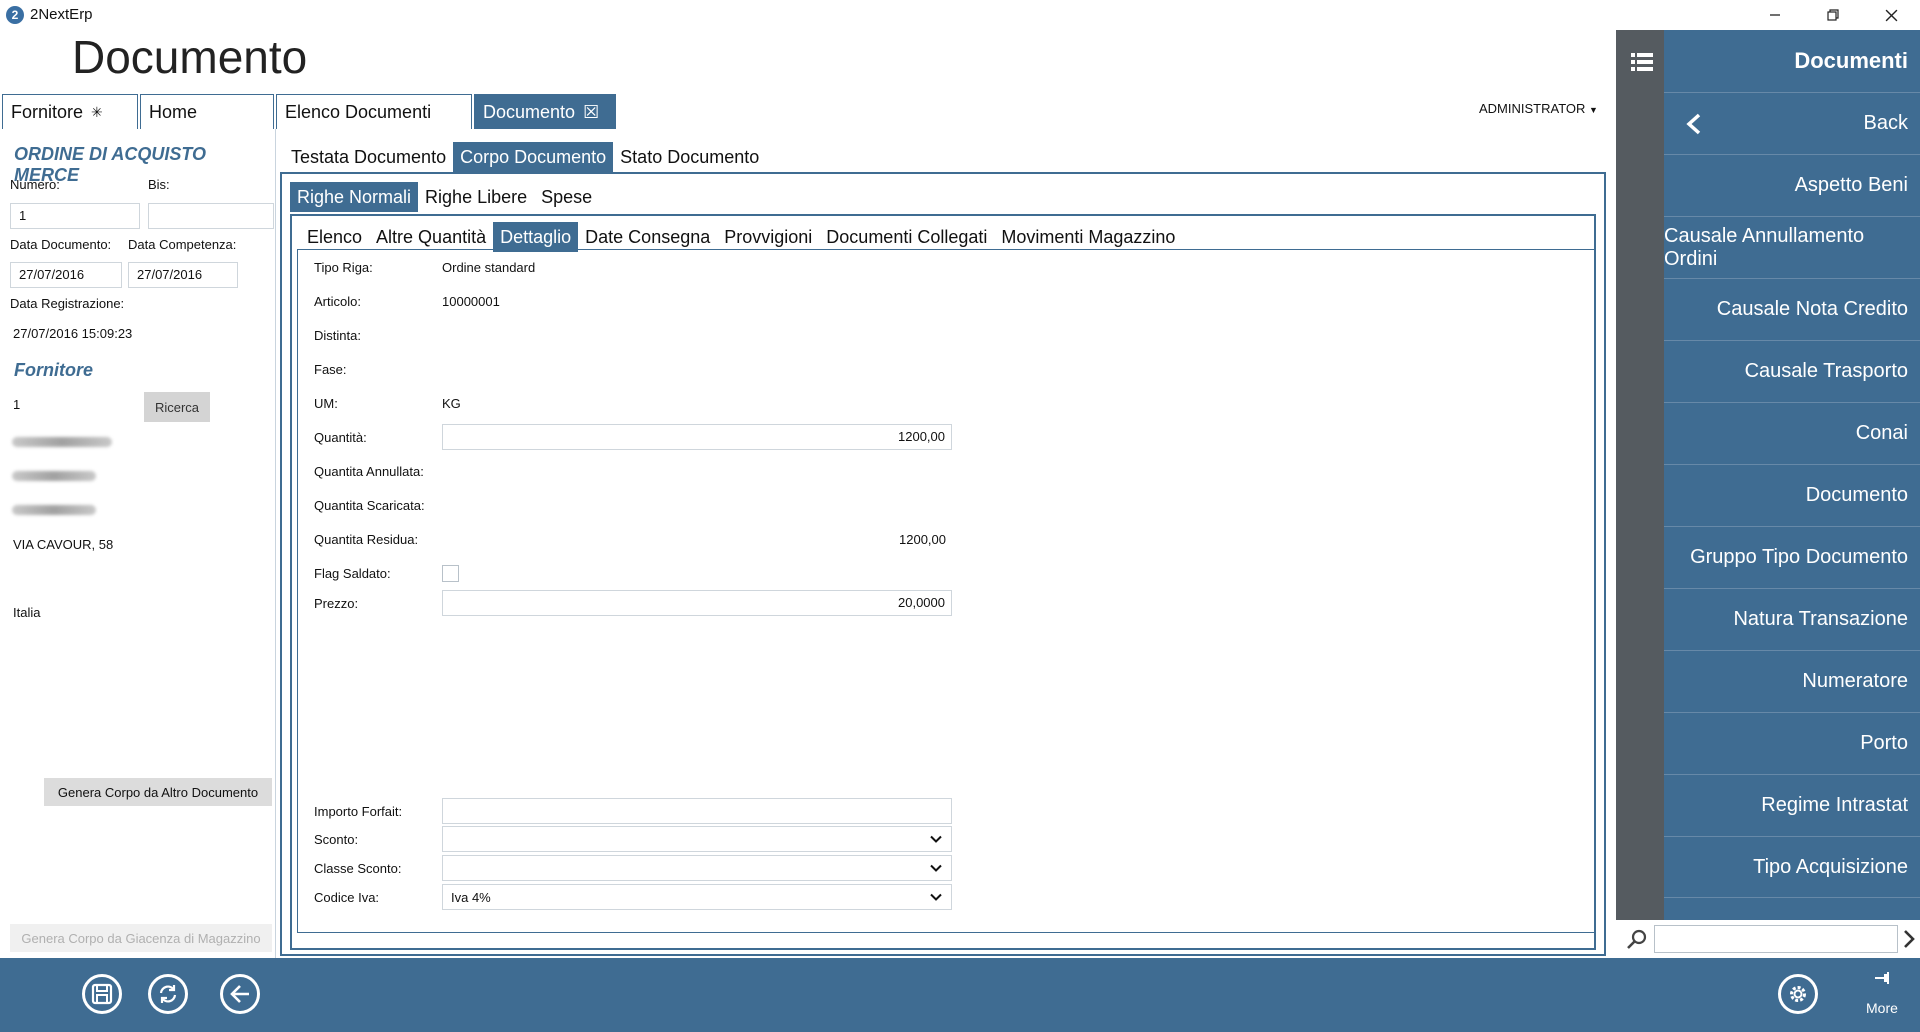 The height and width of the screenshot is (1032, 1920). I want to click on tab-corpo-documento: Corpo Documento, so click(533, 157).